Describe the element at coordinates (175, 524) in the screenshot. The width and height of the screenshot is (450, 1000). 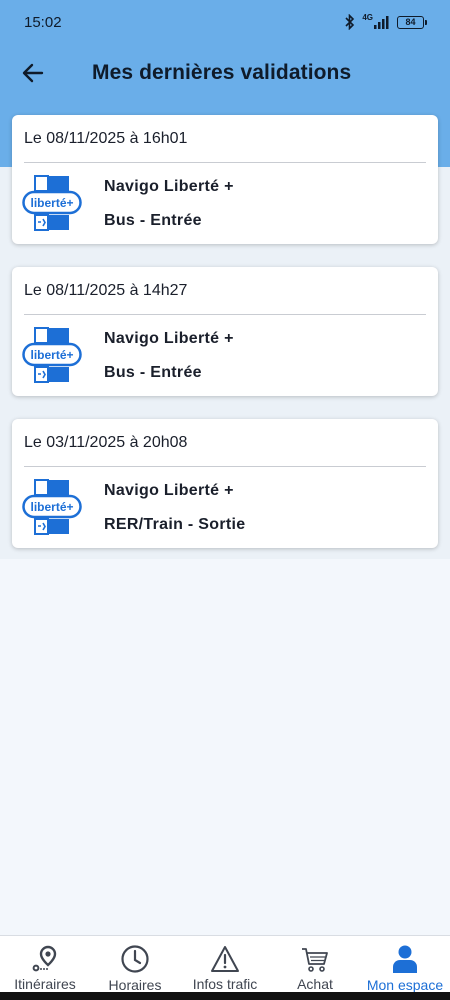
I see `validation-type: RER/Train - Sortie` at that location.